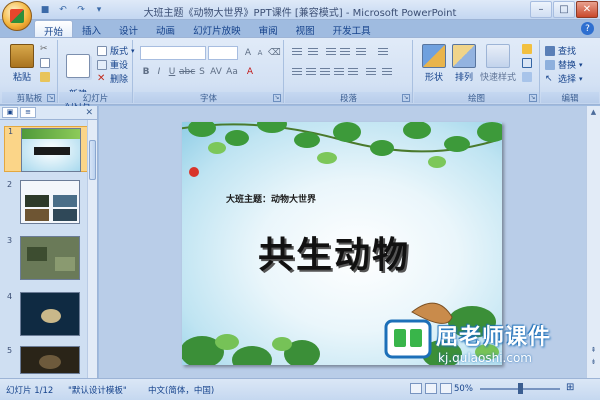 The image size is (600, 400). What do you see at coordinates (209, 72) in the screenshot?
I see `font-group: A A ⌫ B I U abc S AV Aa A 字体 ↘` at bounding box center [209, 72].